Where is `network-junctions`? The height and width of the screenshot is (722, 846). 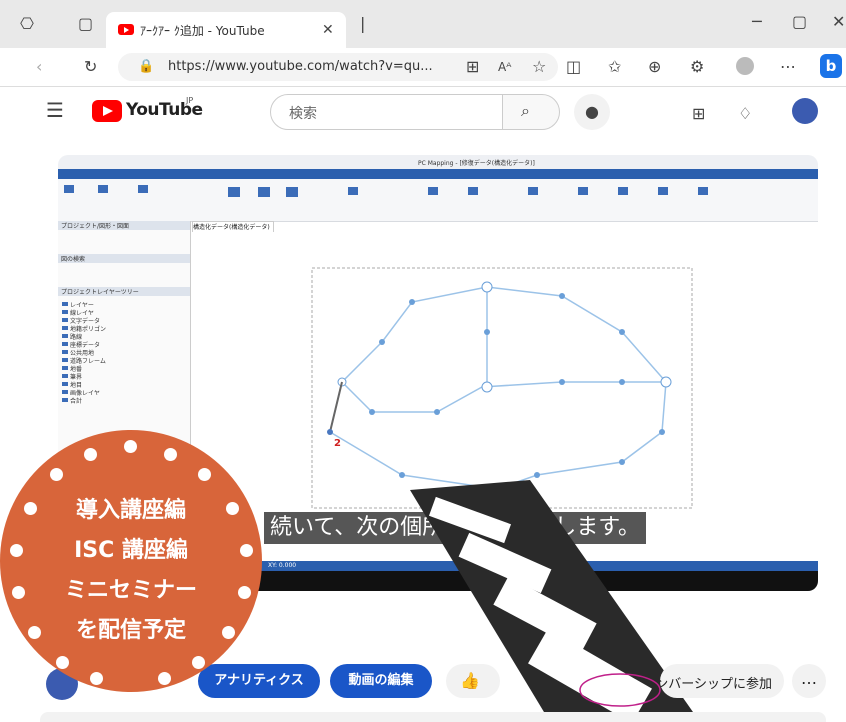
network-junctions is located at coordinates (504, 337).